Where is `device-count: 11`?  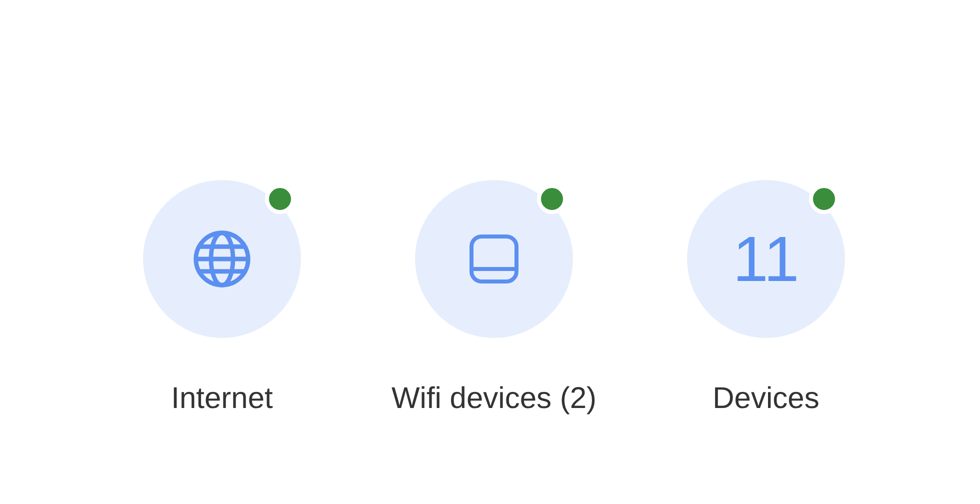 device-count: 11 is located at coordinates (766, 259).